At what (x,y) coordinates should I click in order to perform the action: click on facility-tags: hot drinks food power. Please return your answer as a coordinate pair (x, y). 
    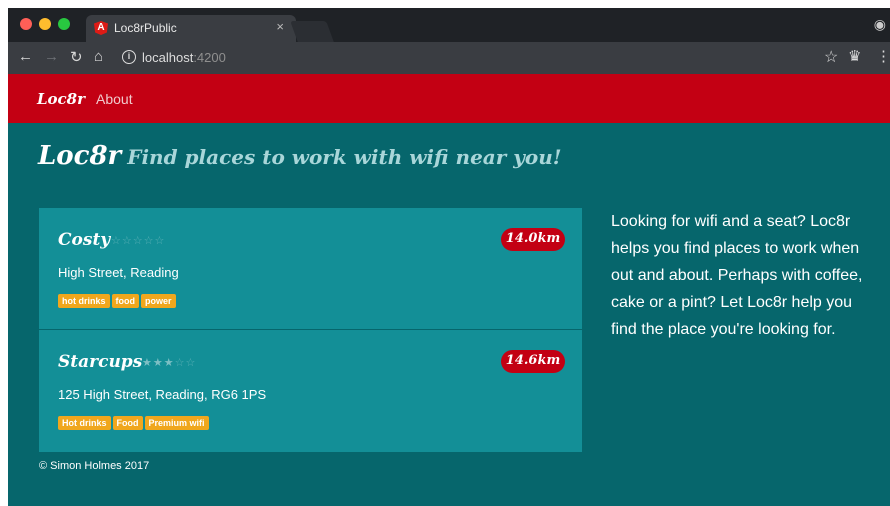
    Looking at the image, I should click on (118, 303).